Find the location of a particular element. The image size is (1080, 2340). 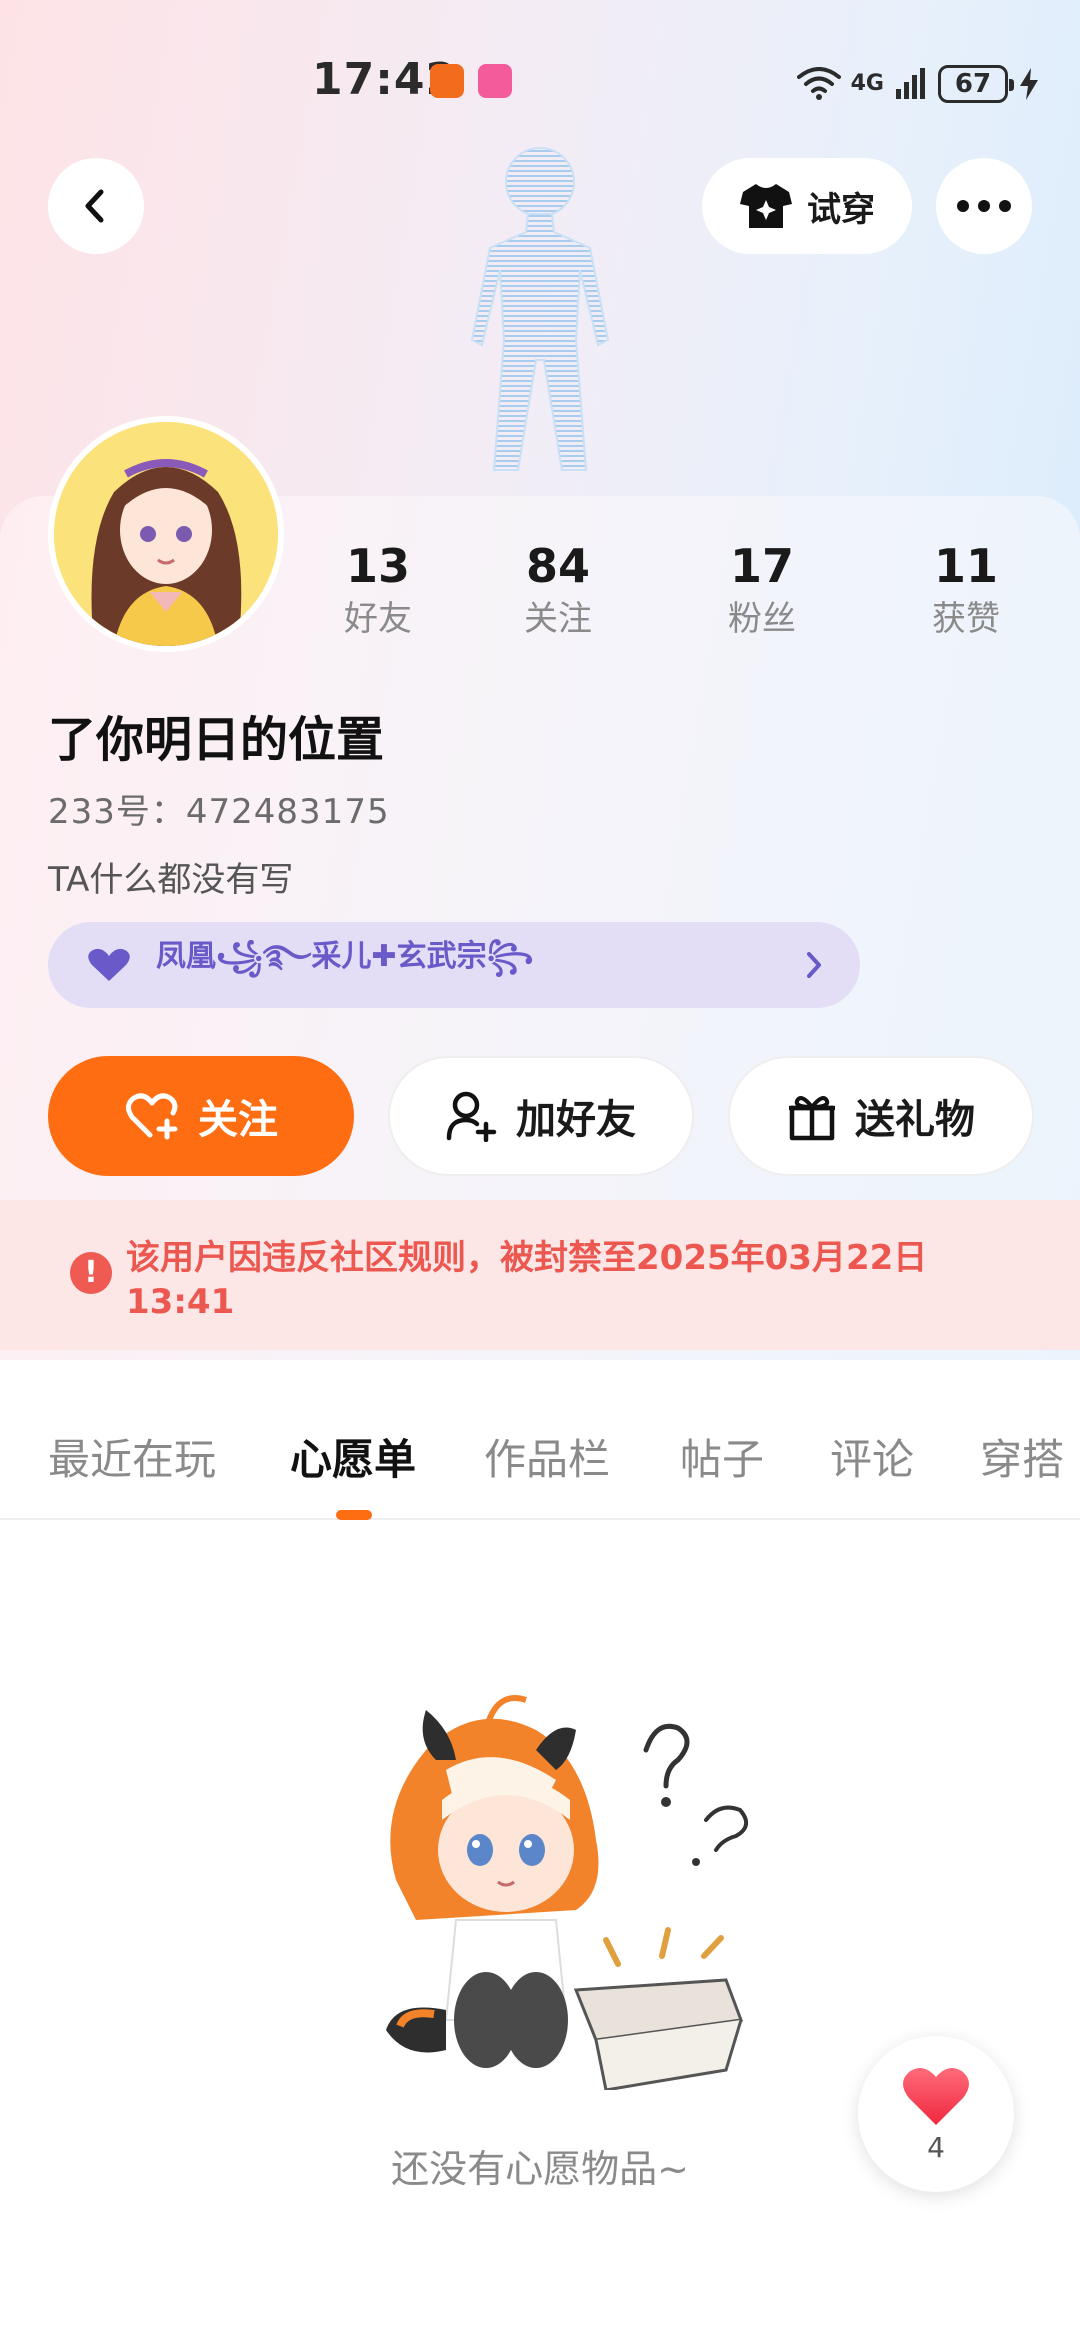

tab-posts: 帖子 is located at coordinates (722, 1456).